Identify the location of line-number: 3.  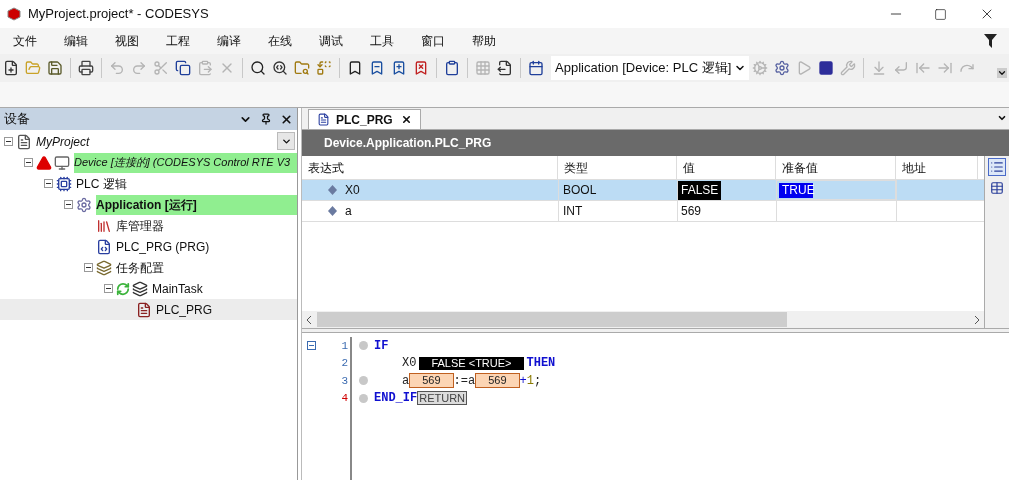
(344, 381).